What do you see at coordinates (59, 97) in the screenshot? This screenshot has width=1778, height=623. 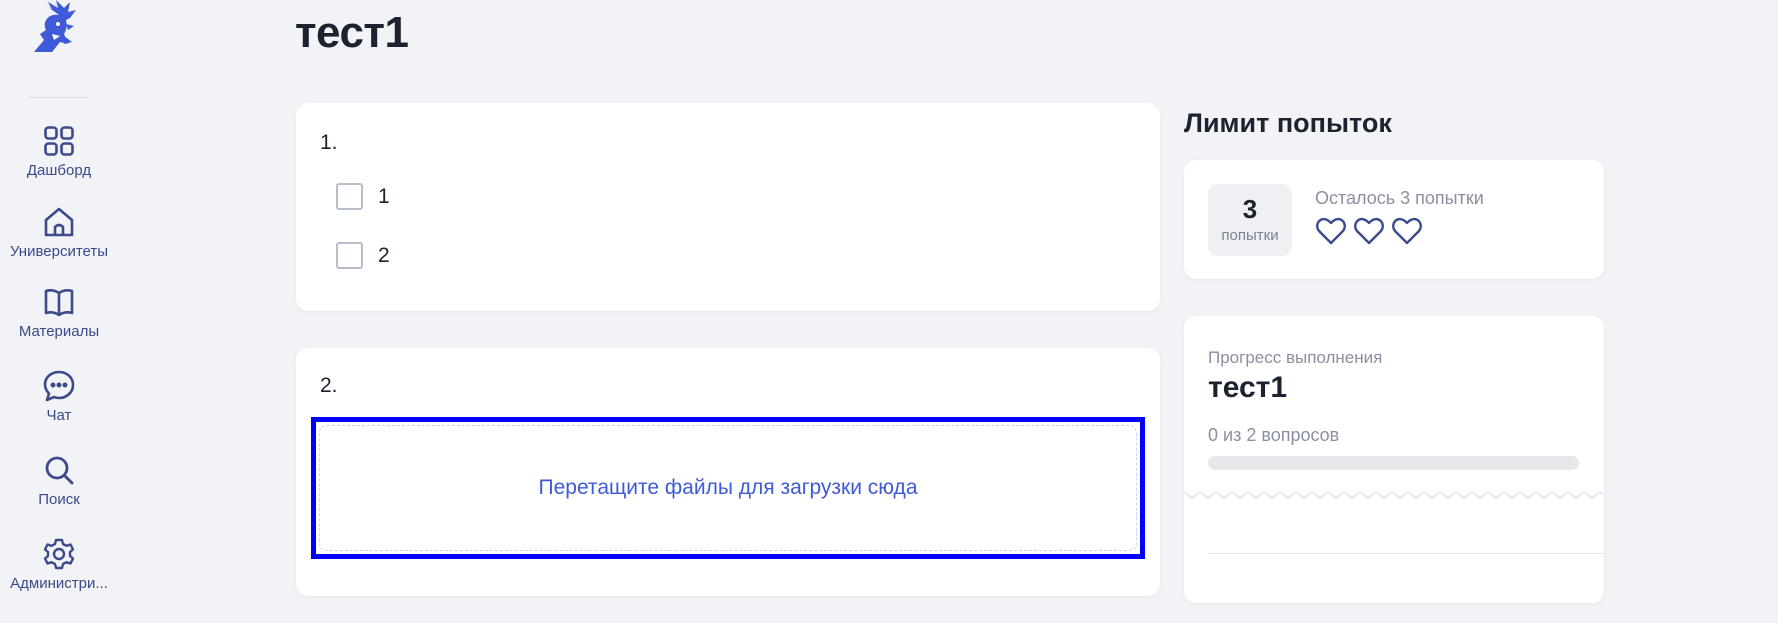 I see `sidebar-divider` at bounding box center [59, 97].